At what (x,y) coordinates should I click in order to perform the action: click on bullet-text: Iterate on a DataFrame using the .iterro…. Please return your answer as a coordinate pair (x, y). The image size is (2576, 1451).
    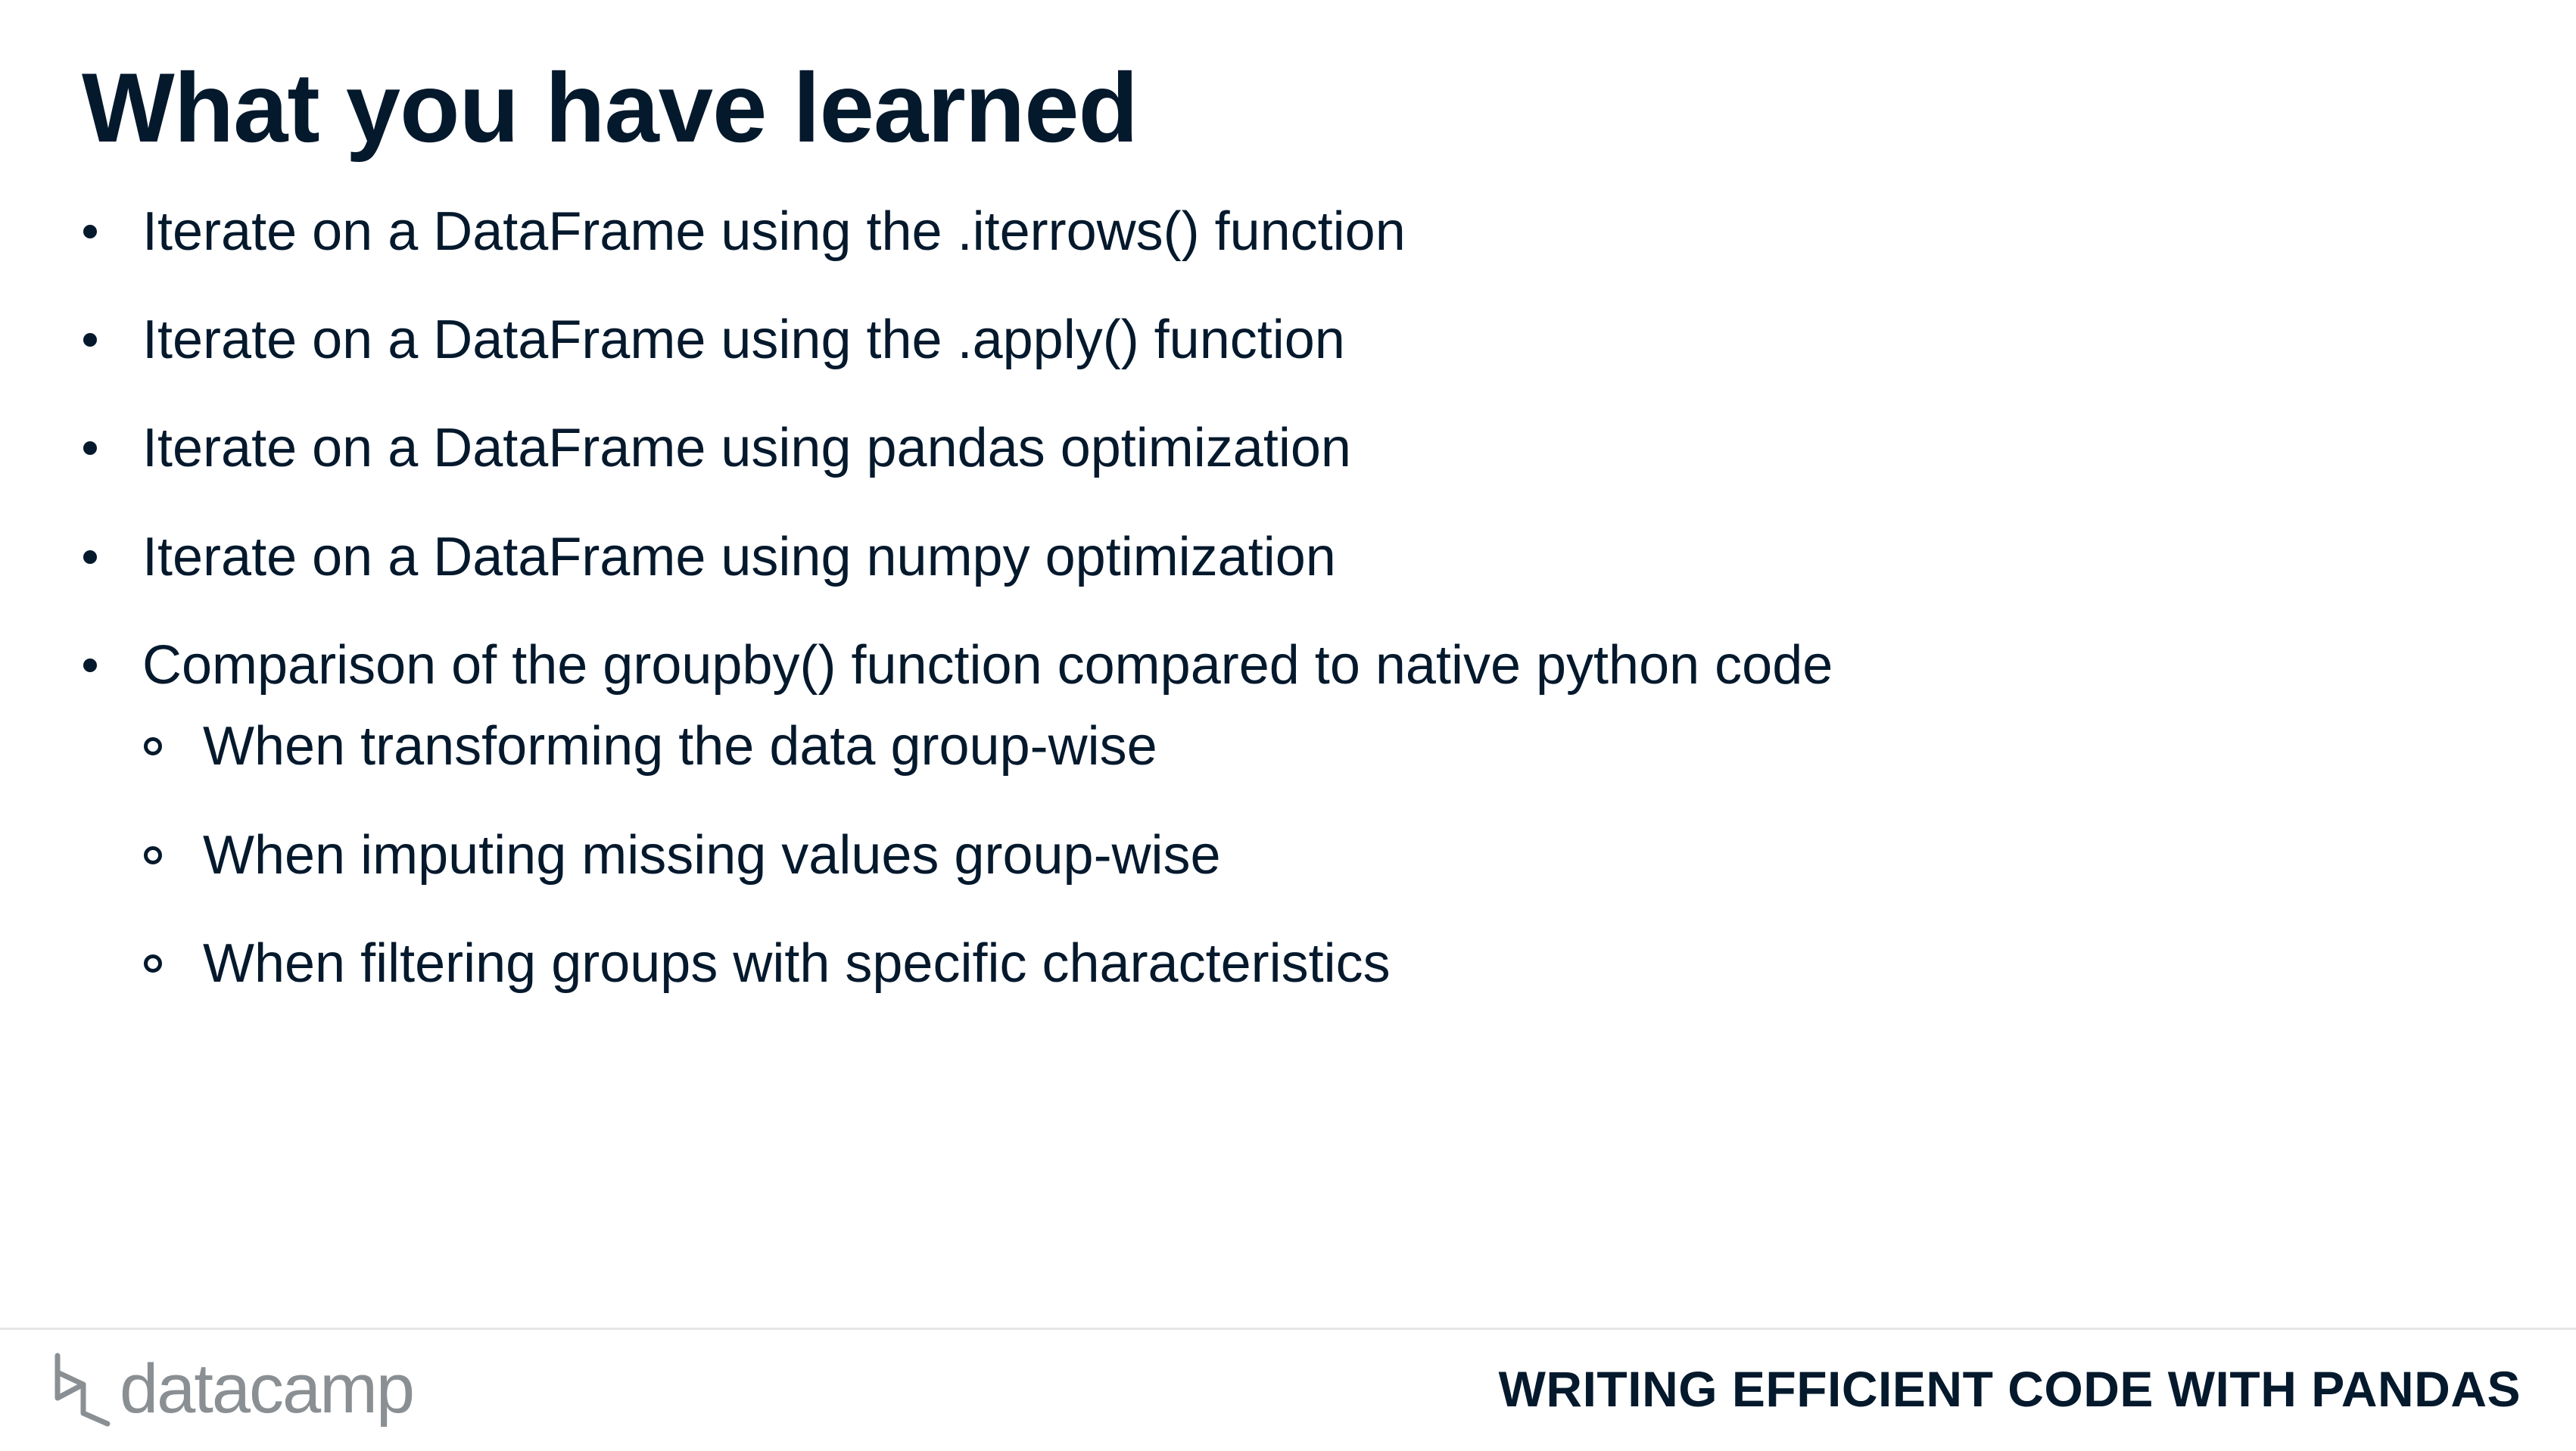
    Looking at the image, I should click on (774, 231).